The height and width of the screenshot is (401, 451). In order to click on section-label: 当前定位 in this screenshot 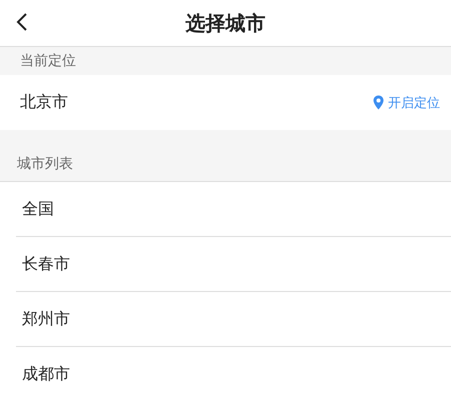, I will do `click(48, 61)`.